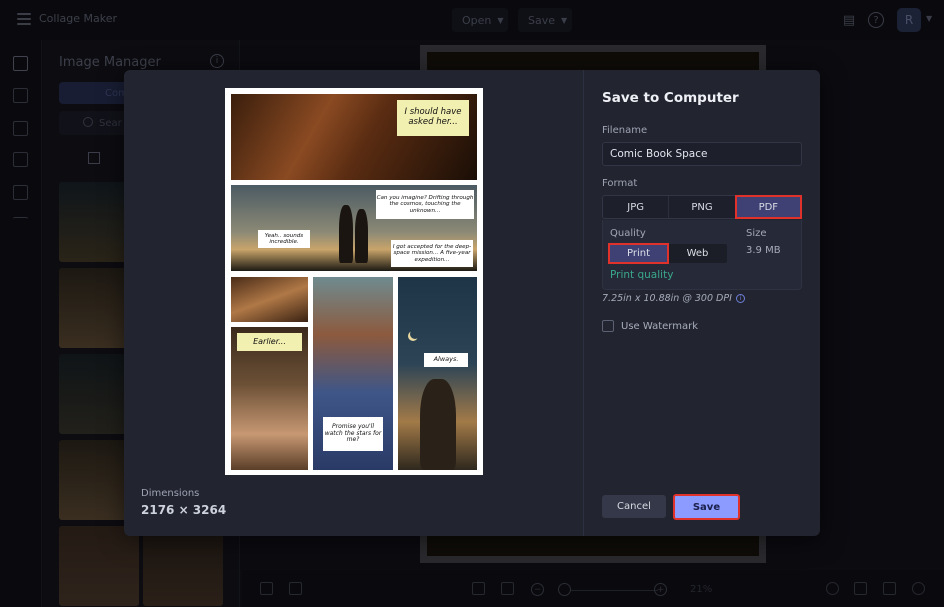 The image size is (944, 607). I want to click on comic-panel-stars: Always., so click(437, 373).